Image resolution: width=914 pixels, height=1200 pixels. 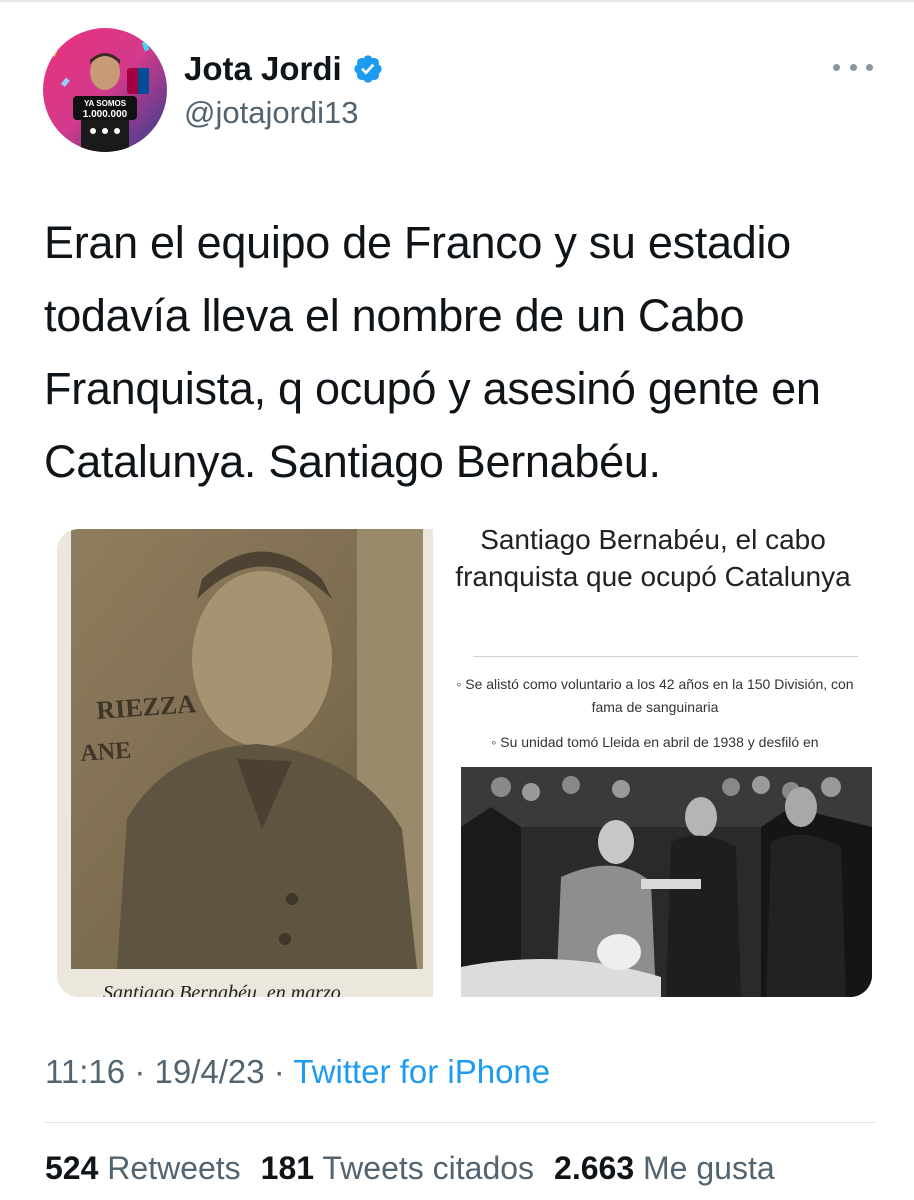 I want to click on avatar-banner-line1: YA SOMOS, so click(x=105, y=103).